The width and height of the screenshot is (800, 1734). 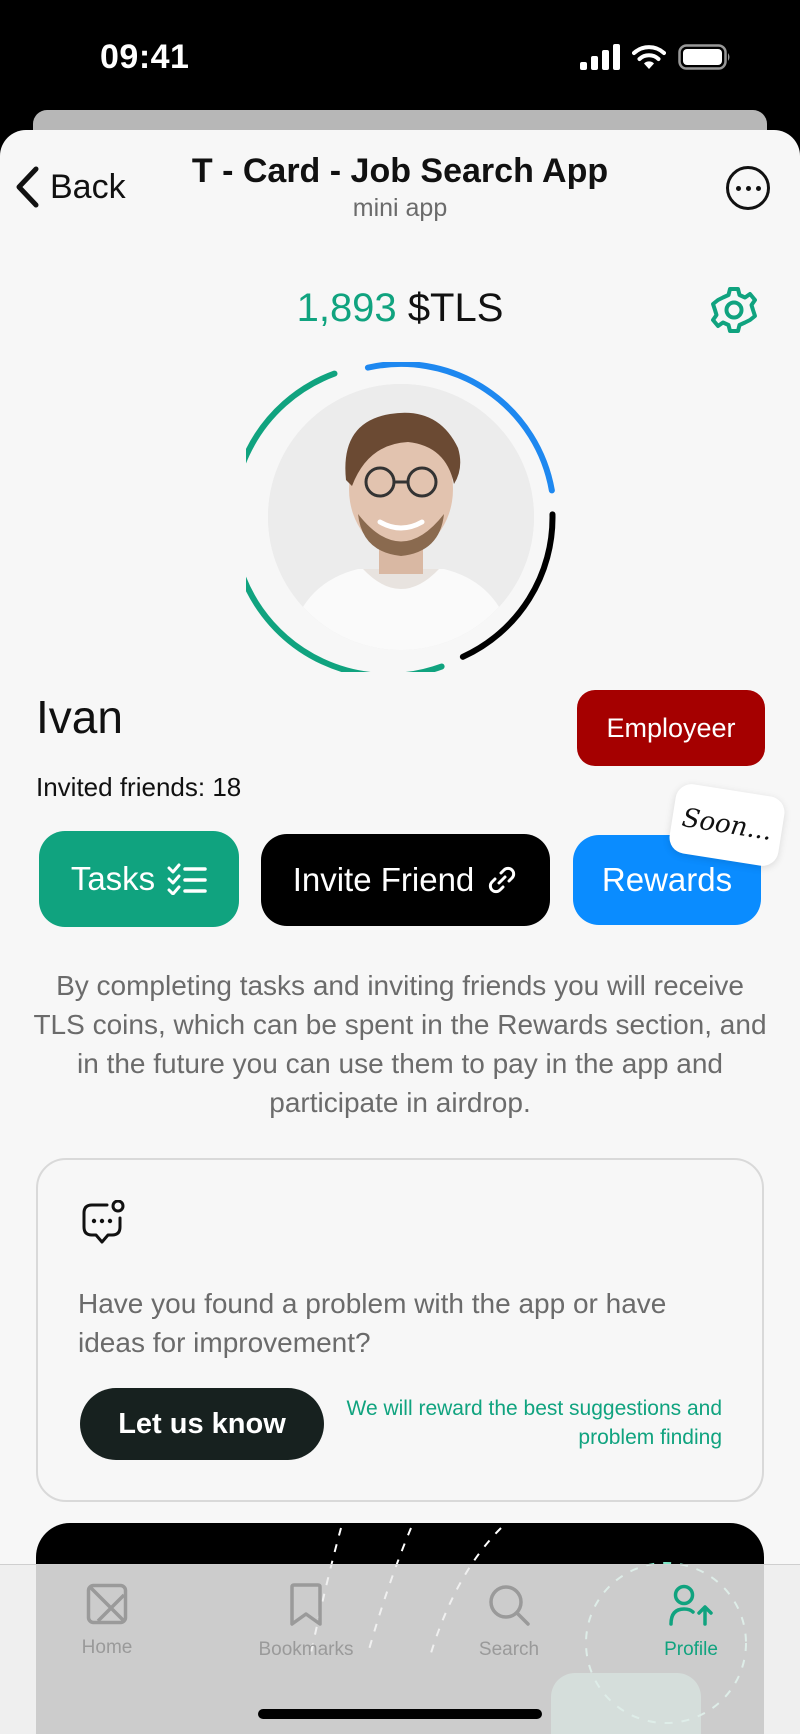 What do you see at coordinates (306, 1649) in the screenshot?
I see `tab-bookmarks-label: Bookmarks` at bounding box center [306, 1649].